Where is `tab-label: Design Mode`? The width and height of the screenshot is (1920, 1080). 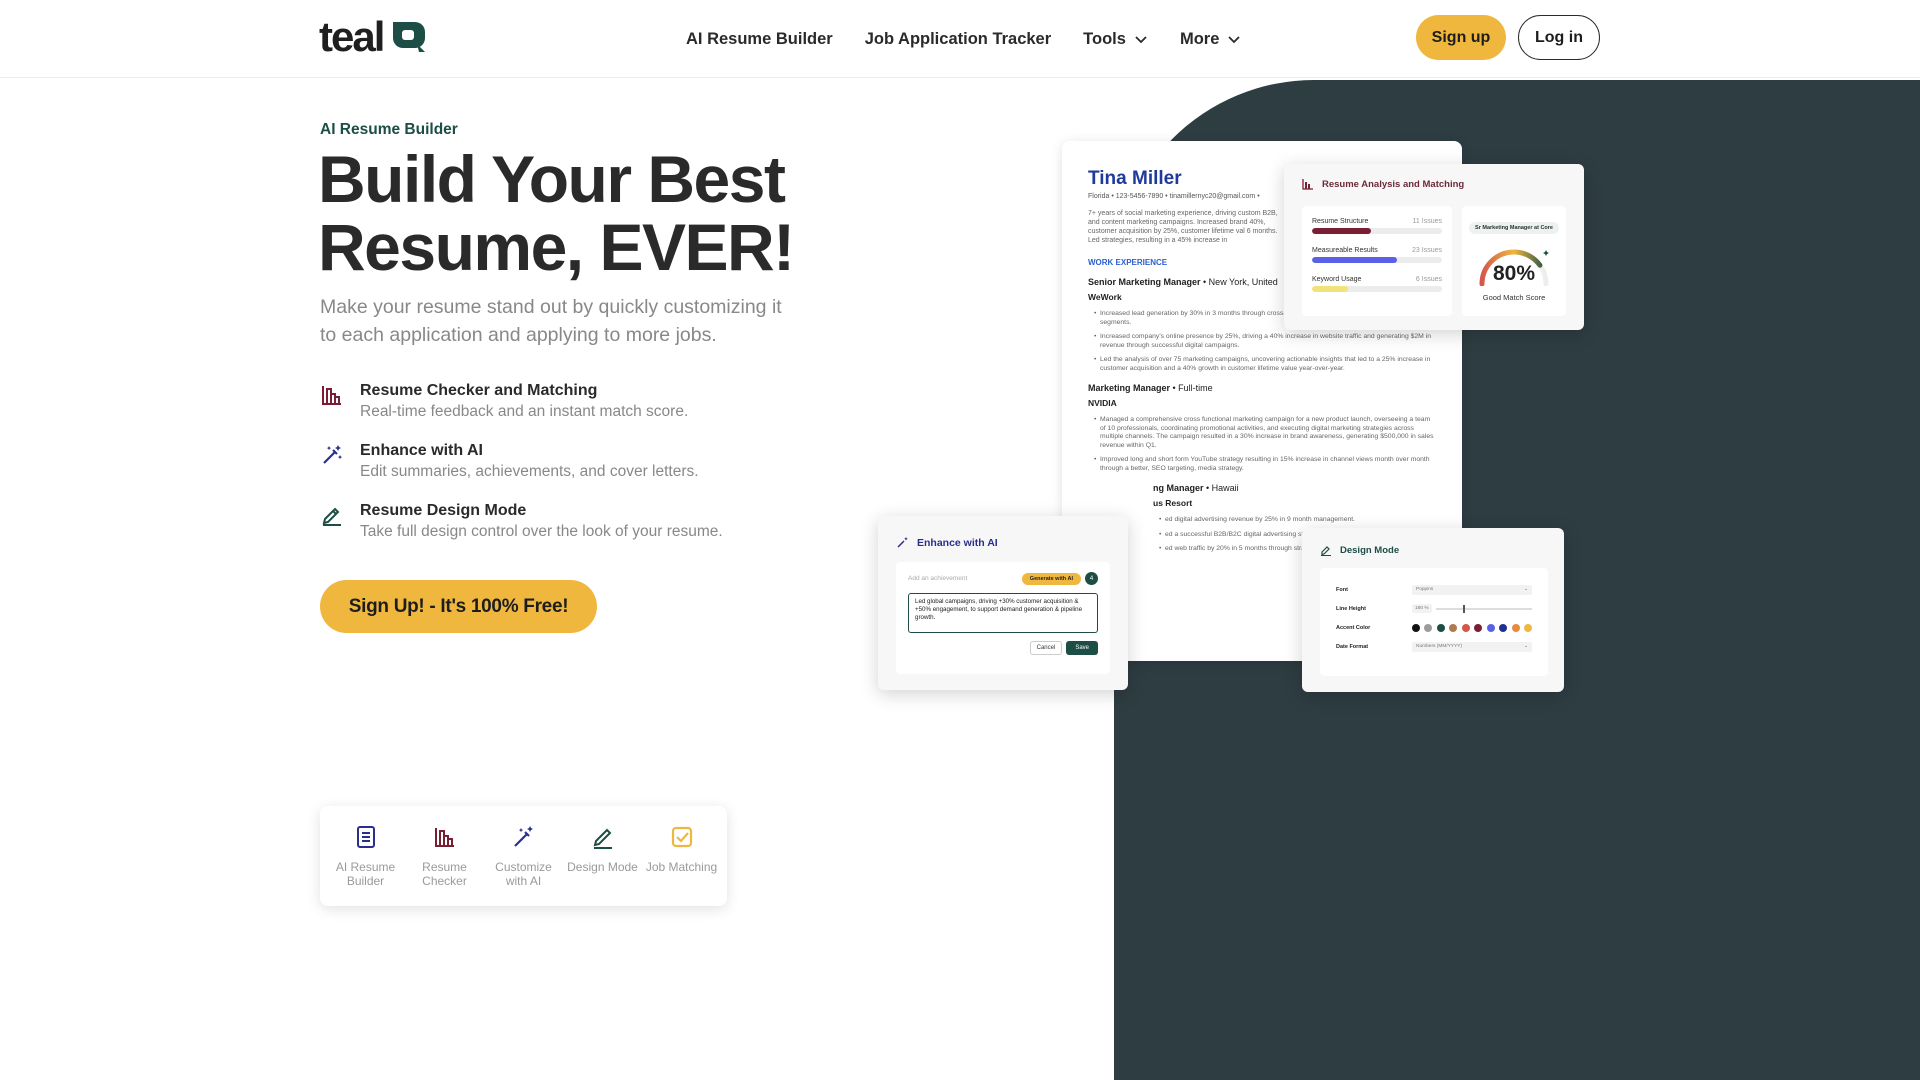
tab-label: Design Mode is located at coordinates (602, 867).